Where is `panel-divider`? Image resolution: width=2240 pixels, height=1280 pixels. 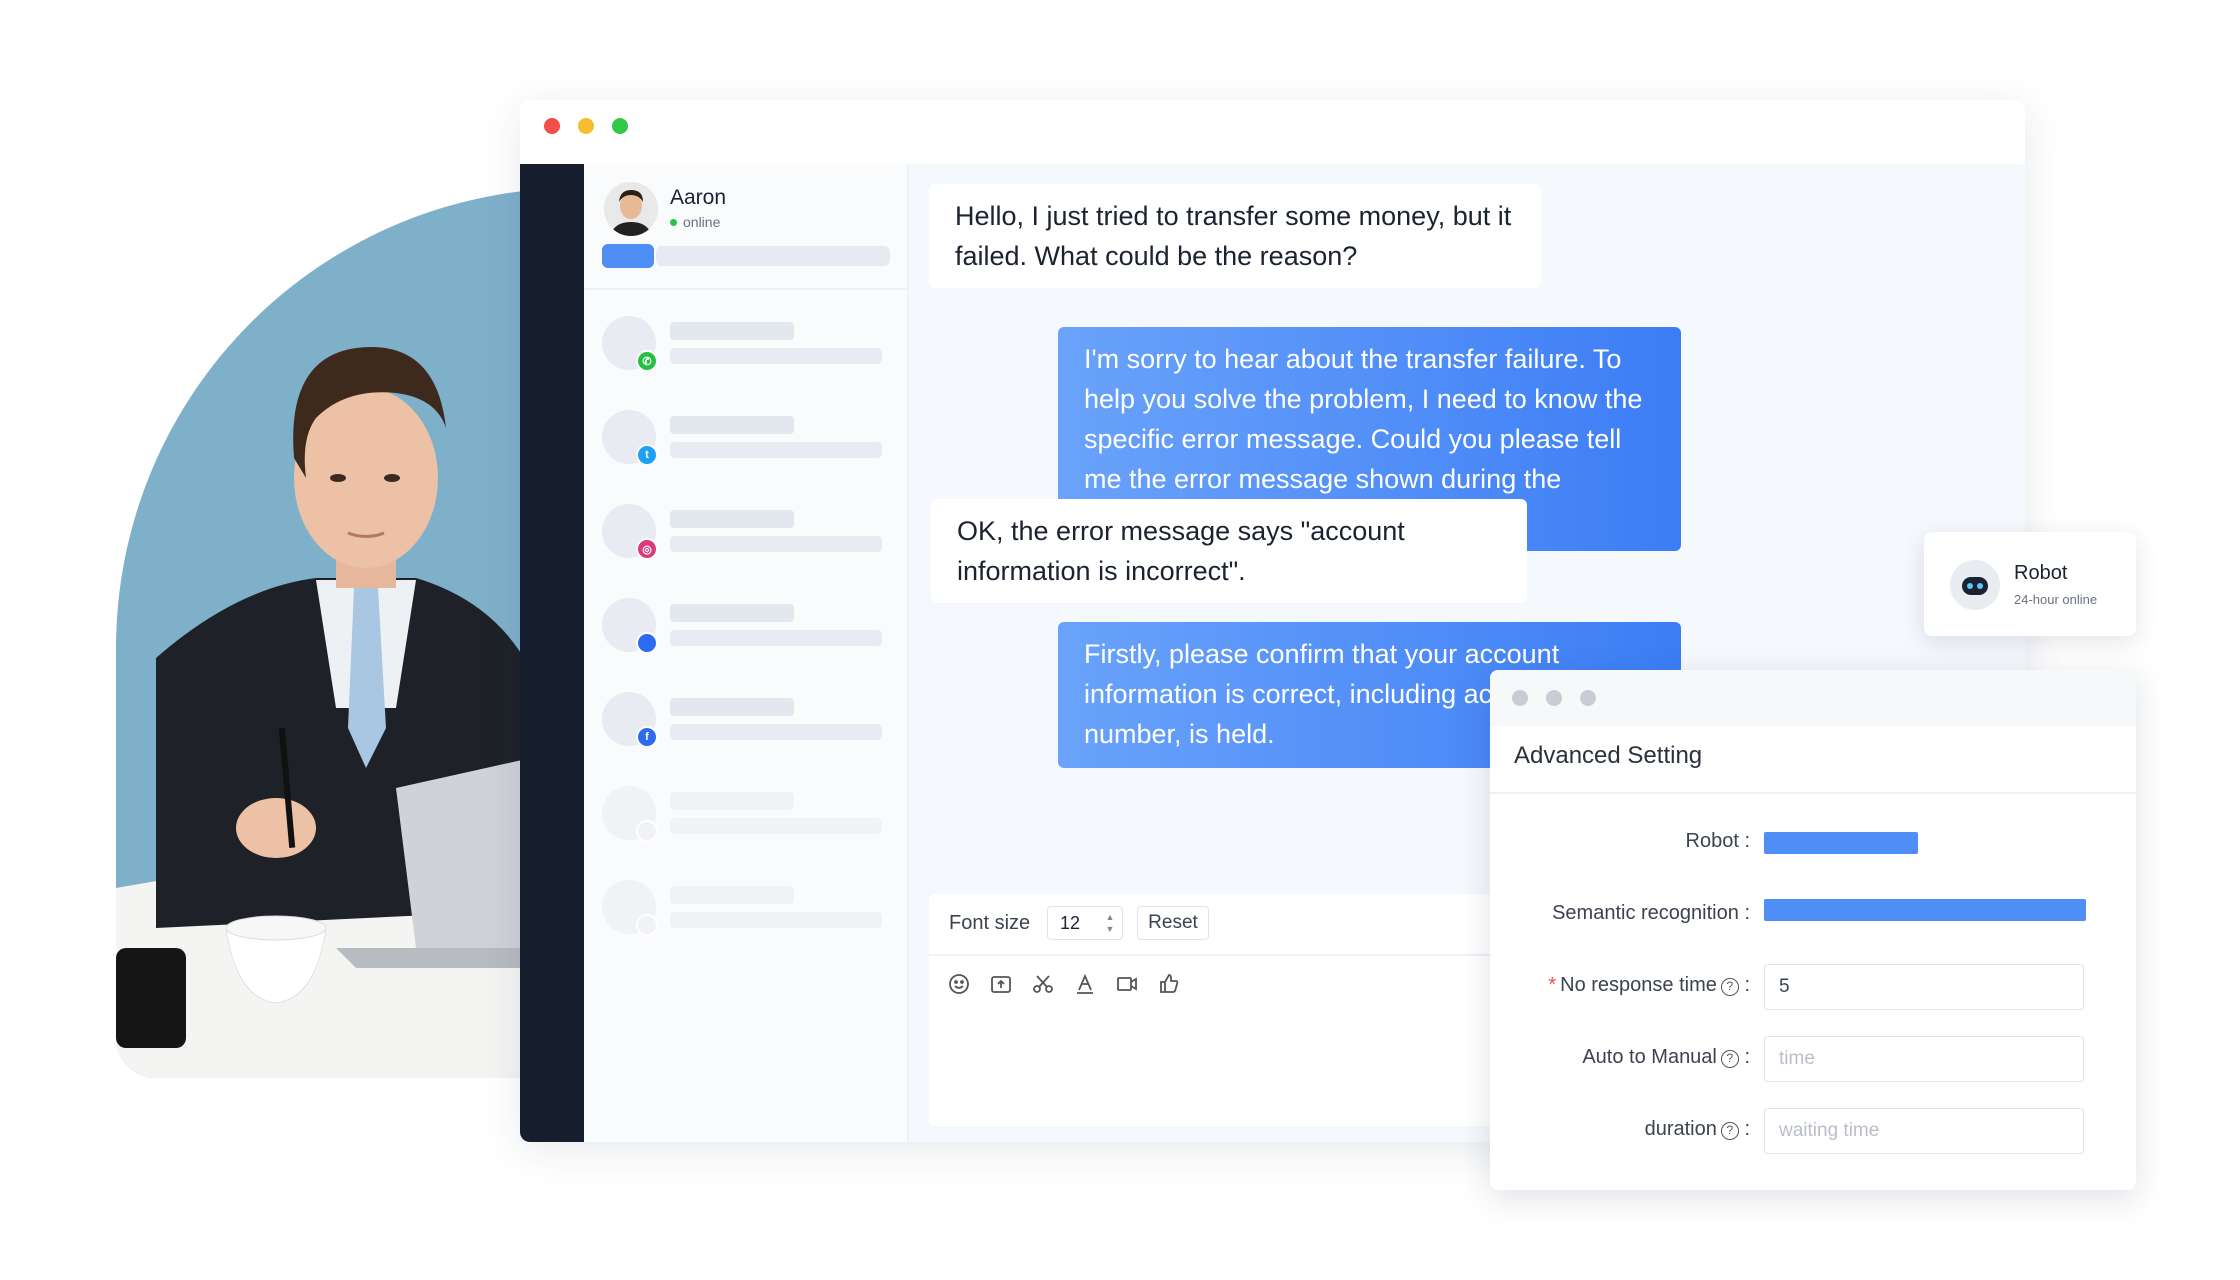 panel-divider is located at coordinates (1813, 793).